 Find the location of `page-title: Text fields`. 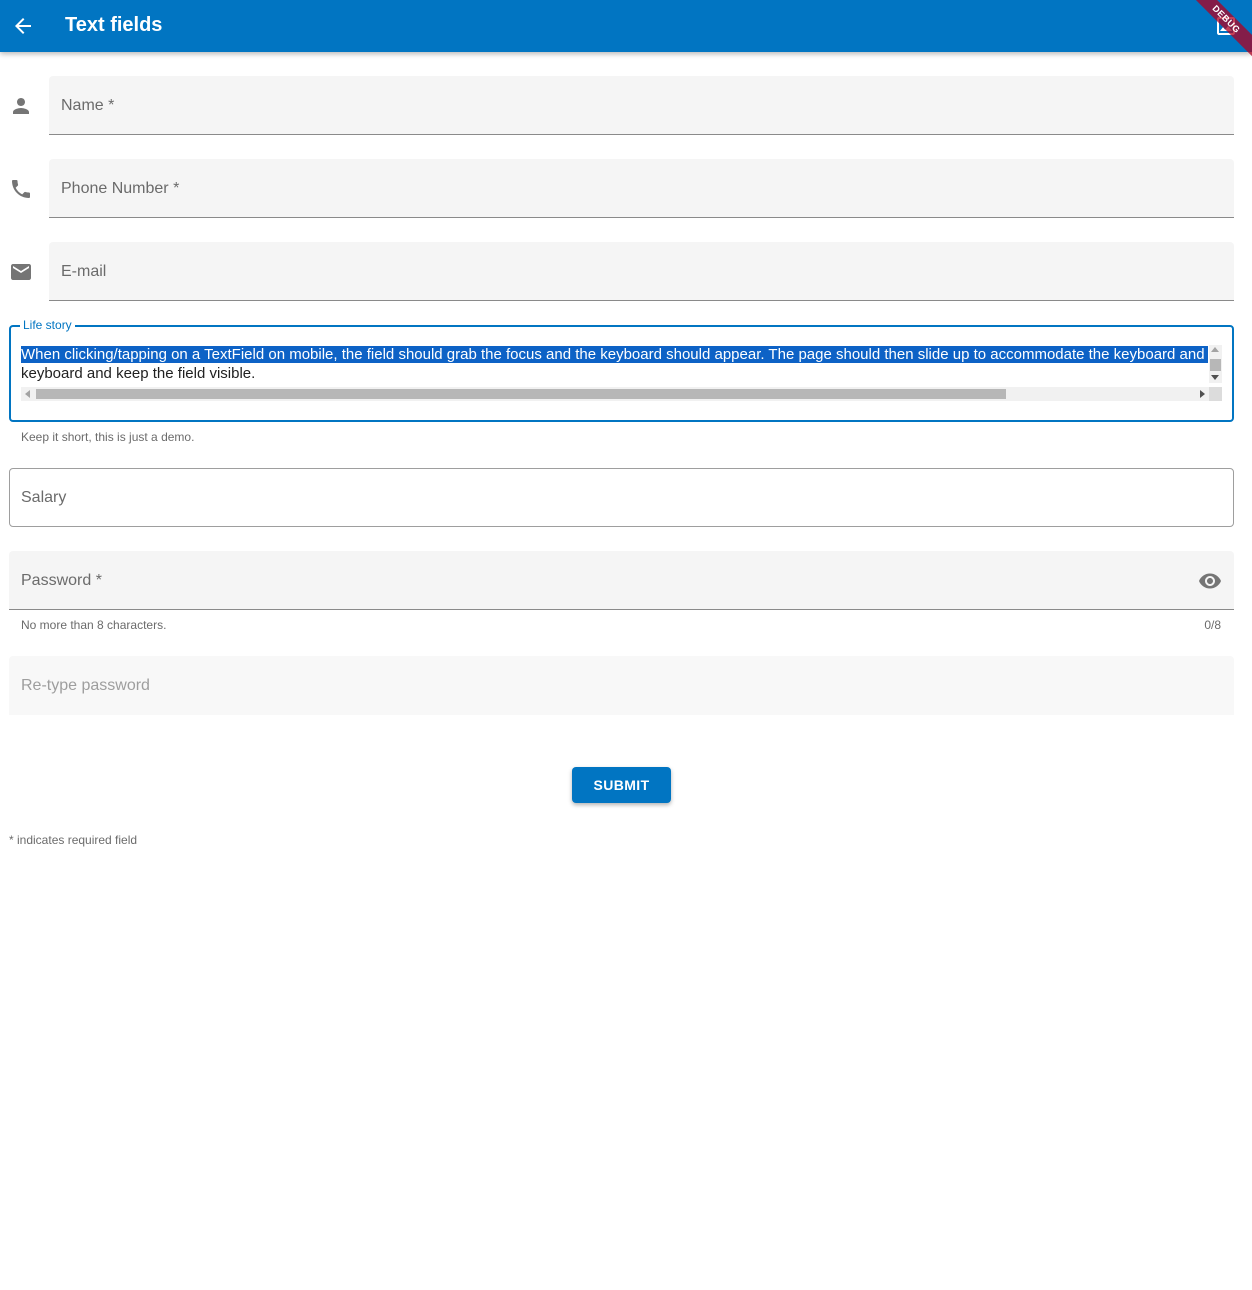

page-title: Text fields is located at coordinates (114, 25).